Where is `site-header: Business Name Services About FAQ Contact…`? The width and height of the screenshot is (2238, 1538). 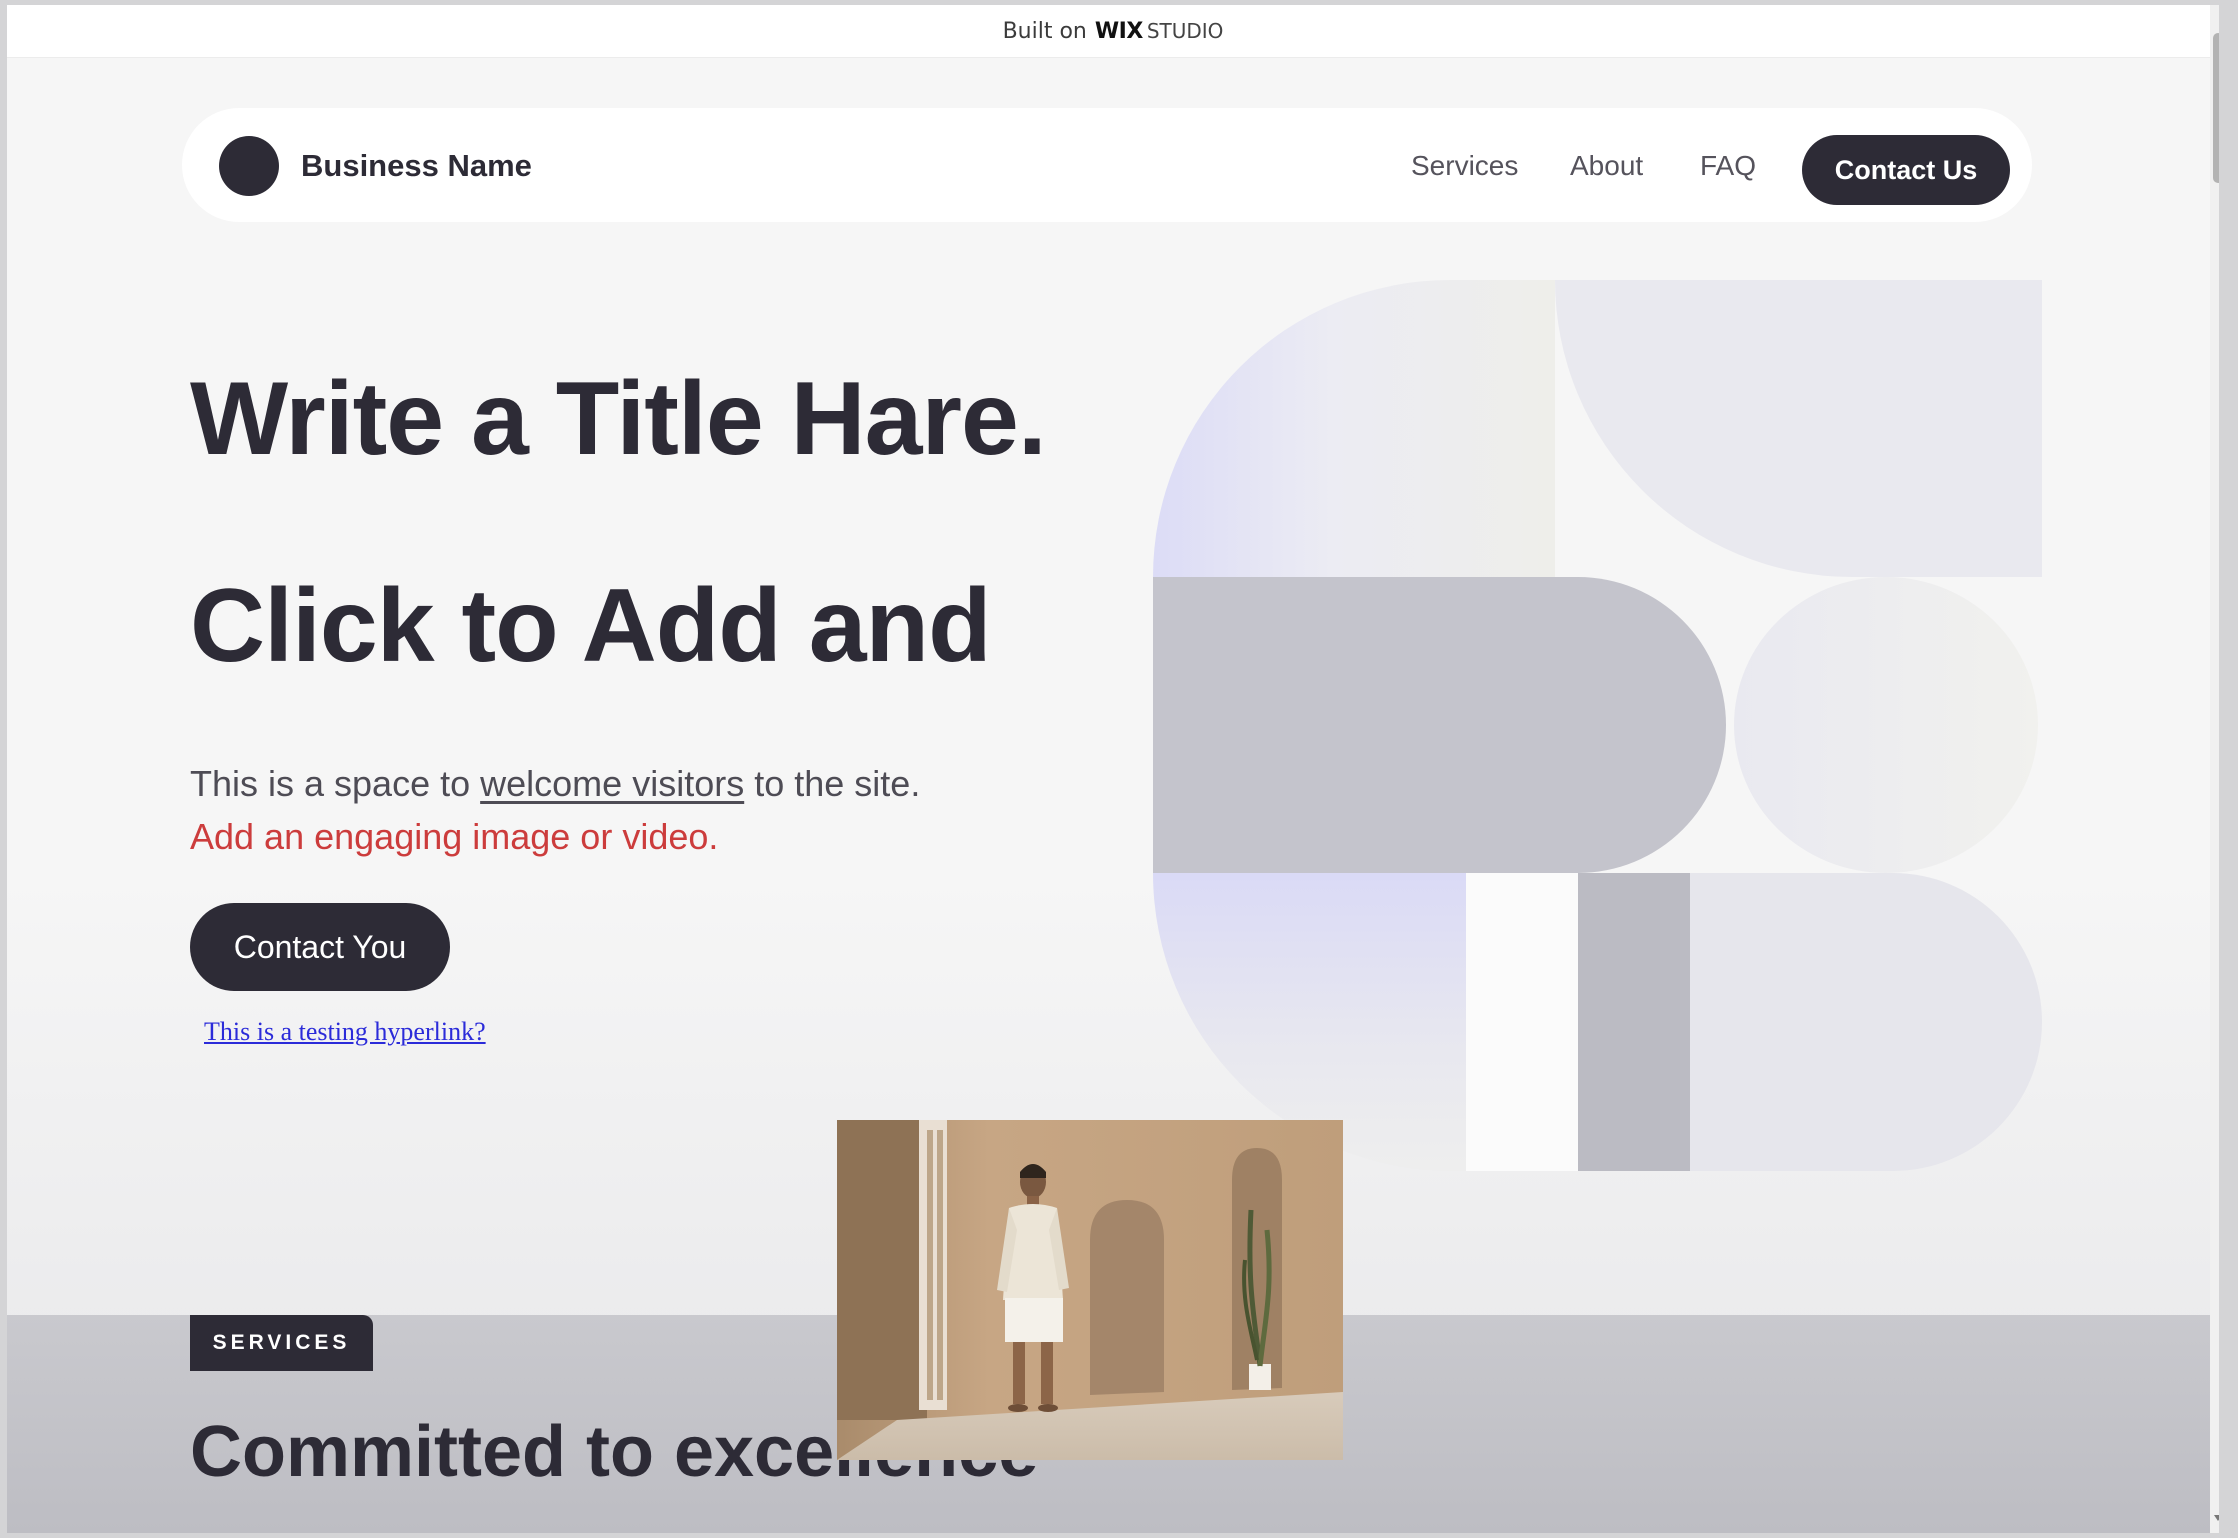
site-header: Business Name Services About FAQ Contact… is located at coordinates (1107, 165).